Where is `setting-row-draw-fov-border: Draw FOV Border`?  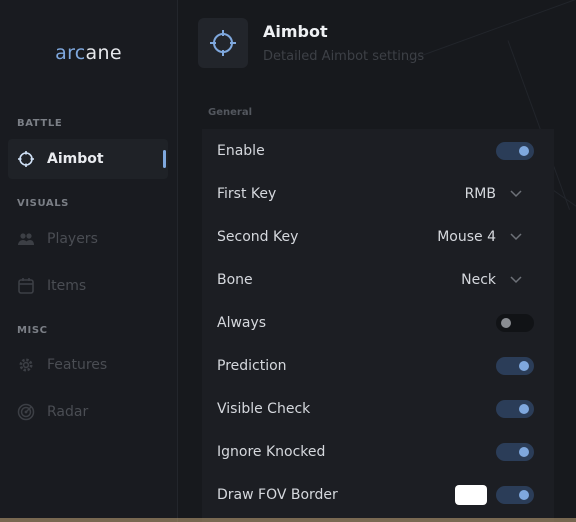 setting-row-draw-fov-border: Draw FOV Border is located at coordinates (378, 494).